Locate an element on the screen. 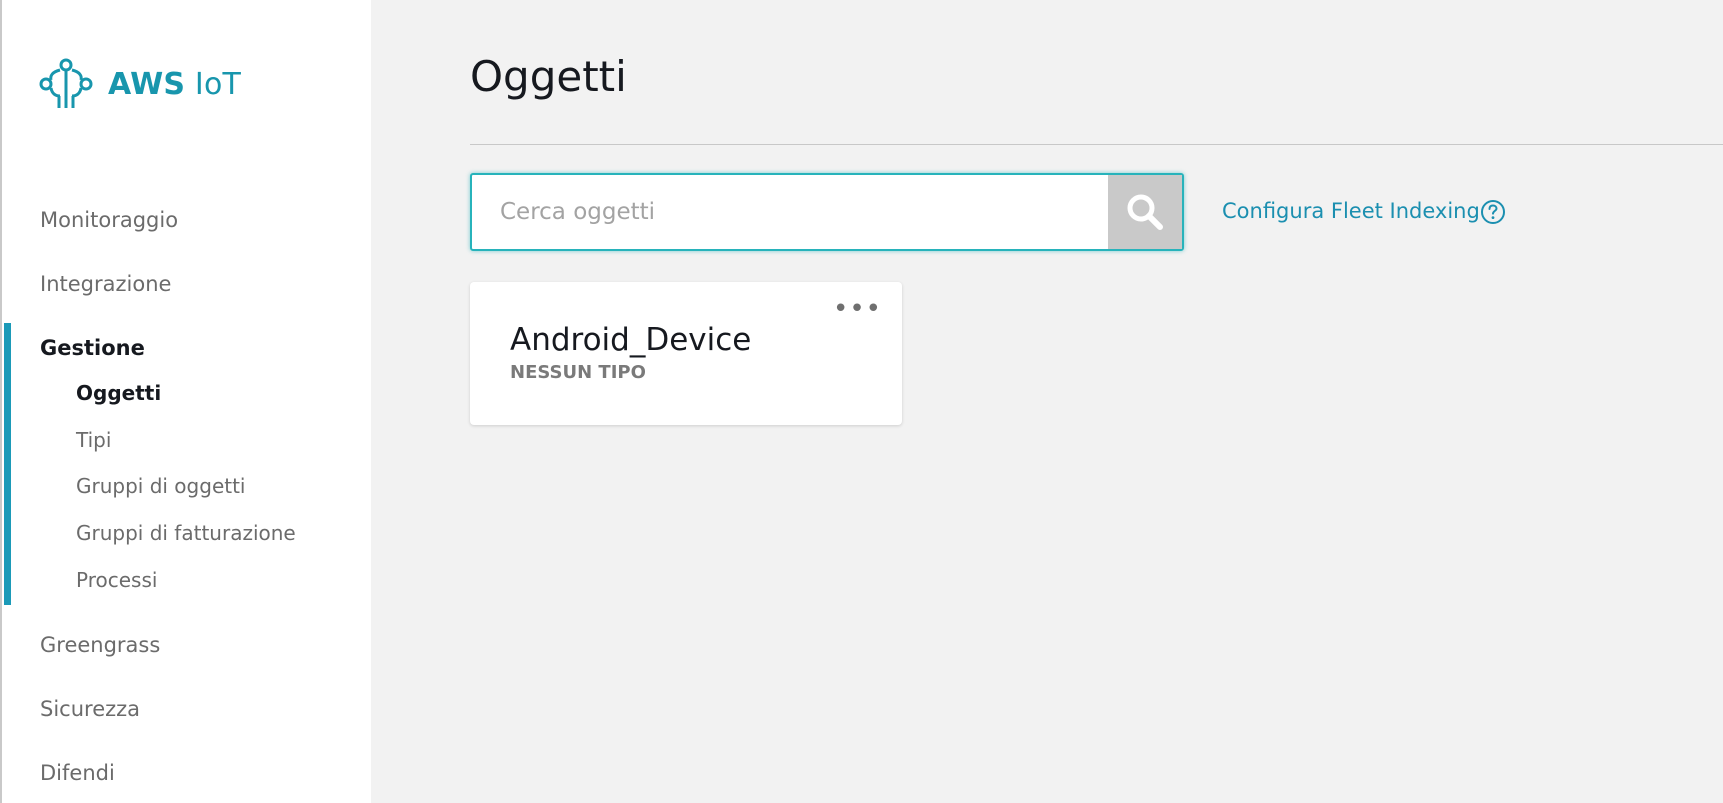  page-title: Oggetti is located at coordinates (548, 76).